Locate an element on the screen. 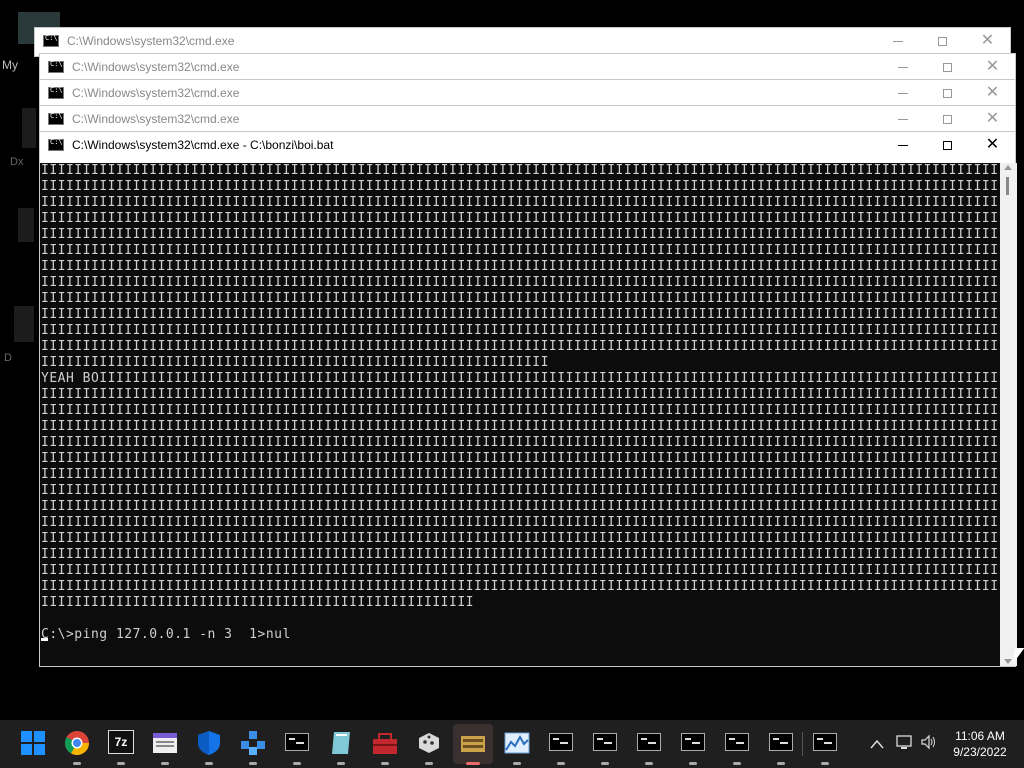 This screenshot has width=1024, height=768. show-hidden-icons-button is located at coordinates (877, 744).